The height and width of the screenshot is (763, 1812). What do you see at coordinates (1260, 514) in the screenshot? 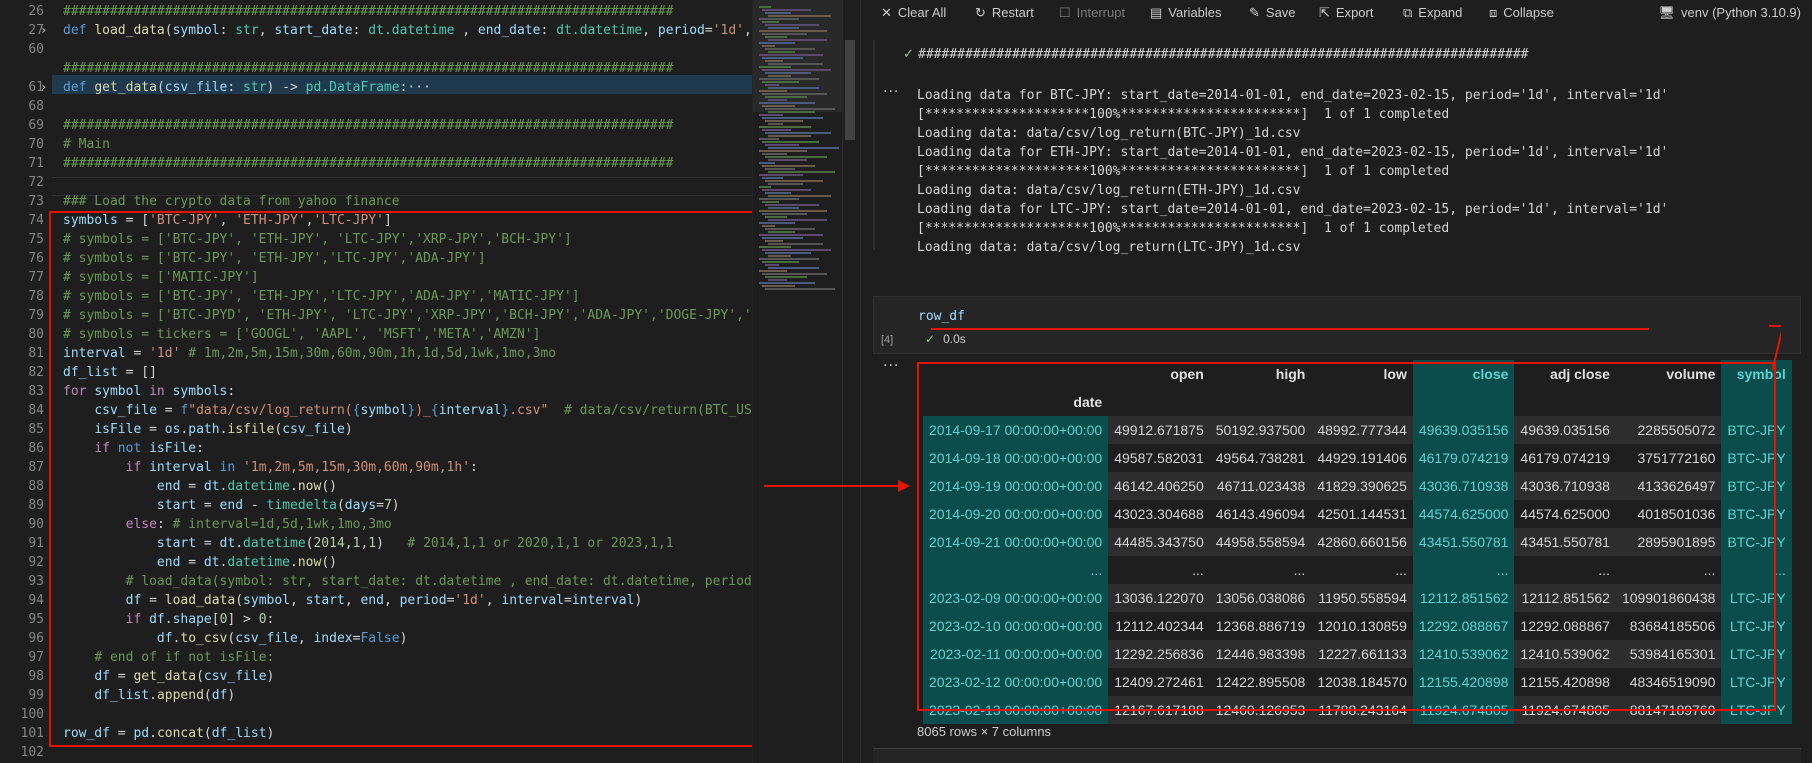
I see `table-cell: 46143.496094` at bounding box center [1260, 514].